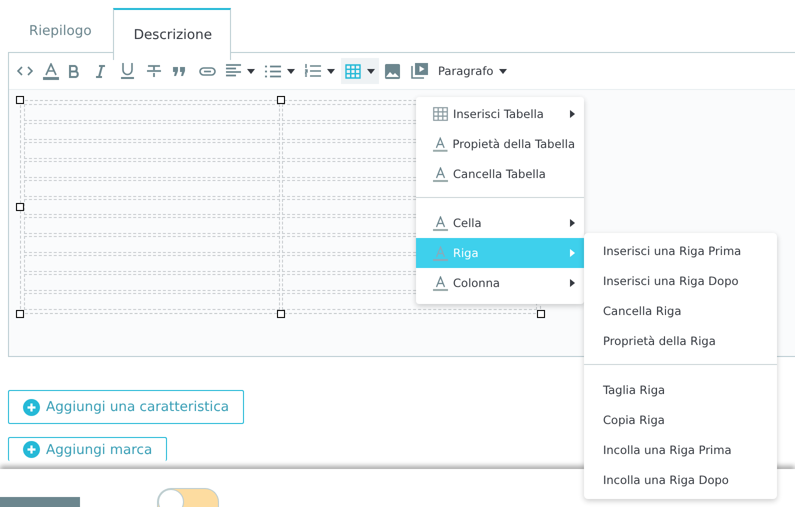 Image resolution: width=795 pixels, height=507 pixels. Describe the element at coordinates (473, 71) in the screenshot. I see `format-dropdown: Paragrafo` at that location.